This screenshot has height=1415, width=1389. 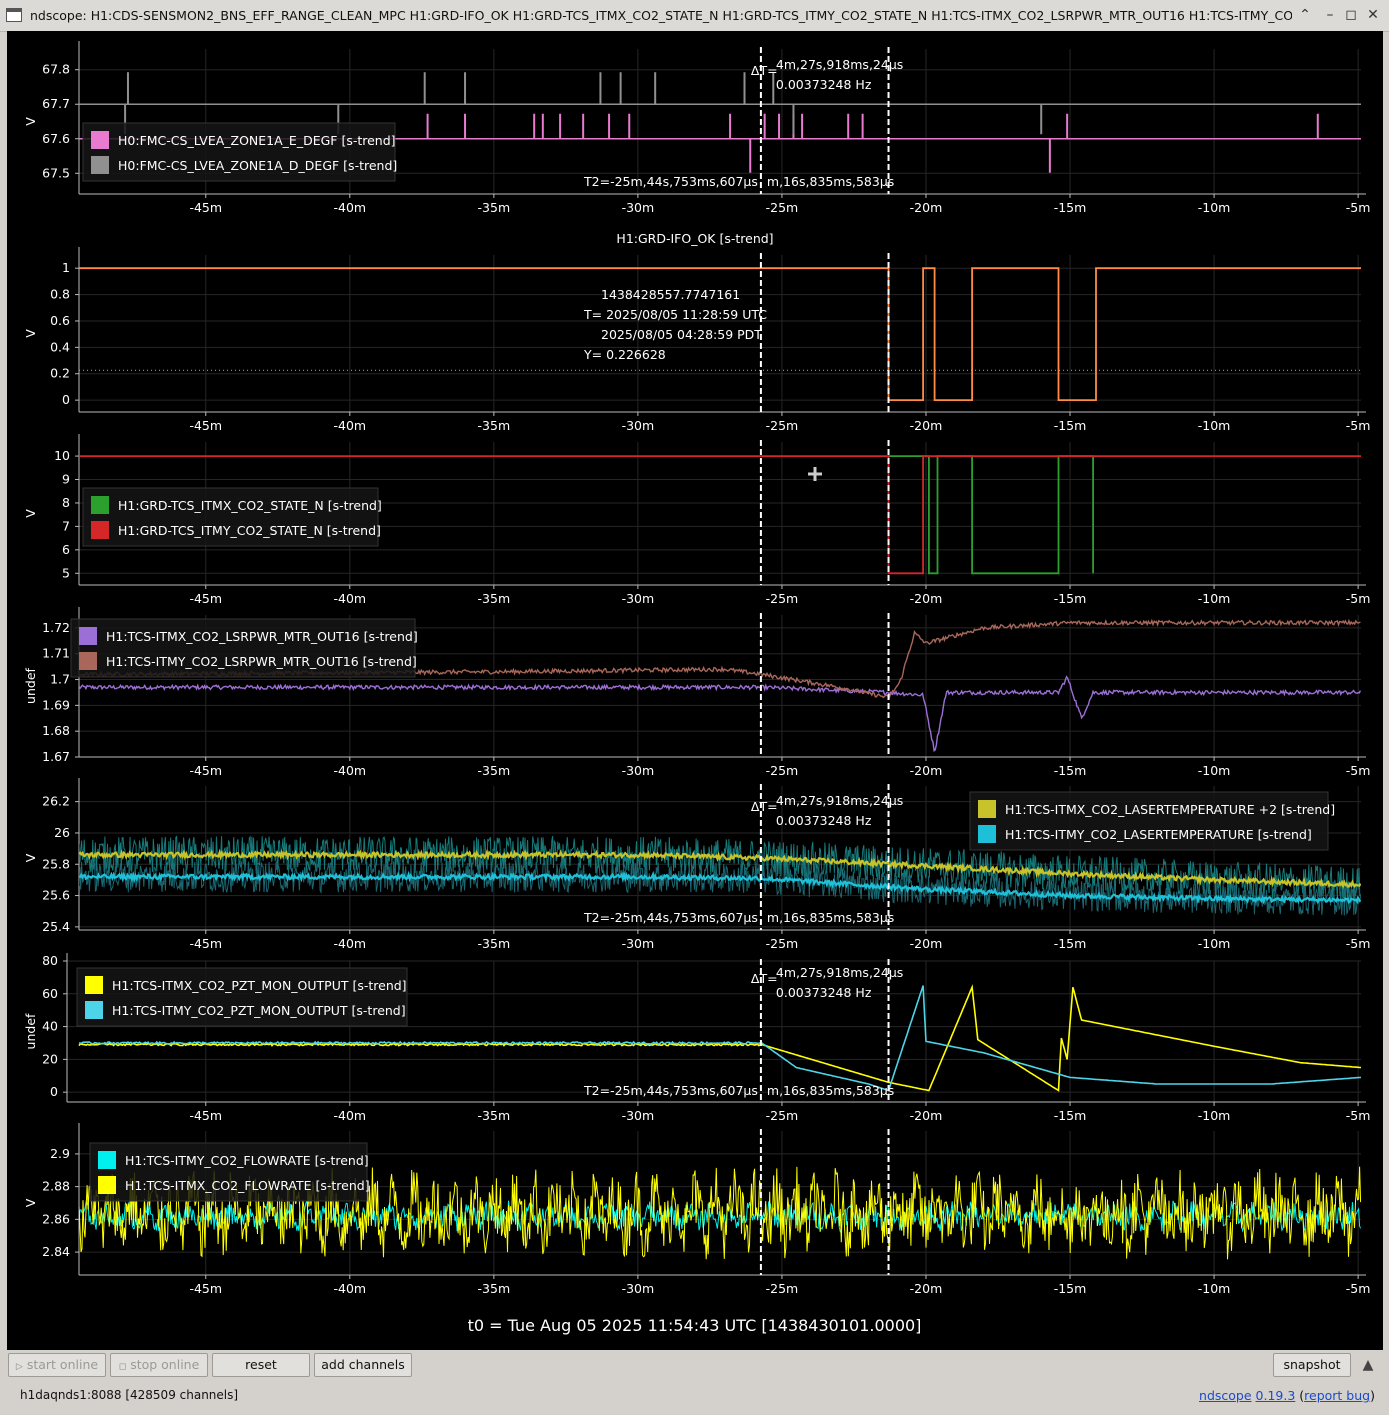 I want to click on reset-button: reset, so click(x=261, y=1365).